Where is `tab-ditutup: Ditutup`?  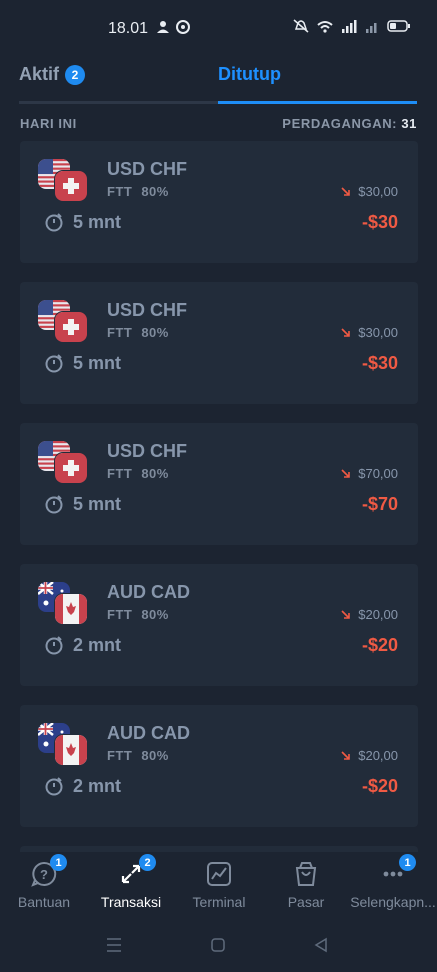
tab-ditutup: Ditutup is located at coordinates (317, 82).